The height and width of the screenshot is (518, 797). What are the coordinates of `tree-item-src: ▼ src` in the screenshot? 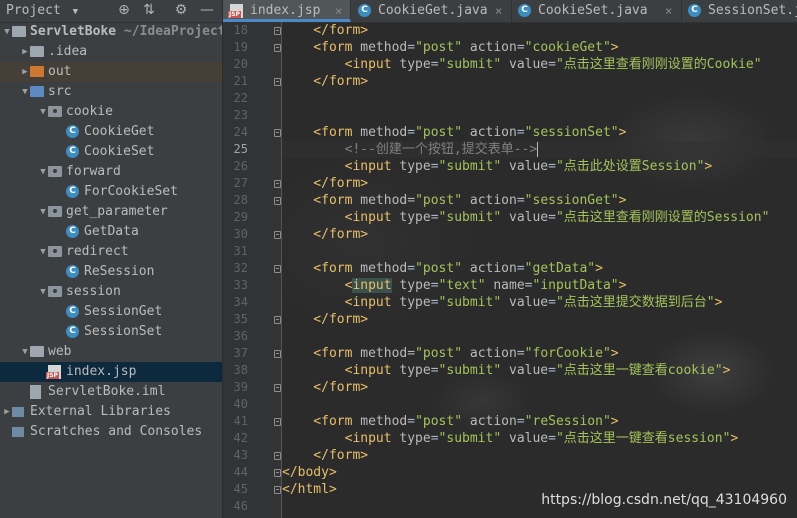 It's located at (111, 92).